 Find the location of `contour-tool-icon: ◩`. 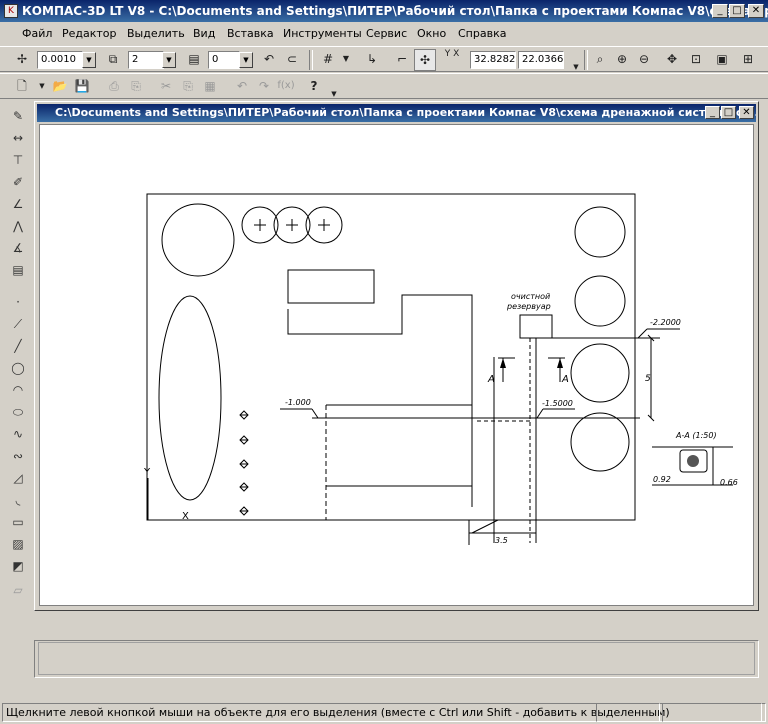

contour-tool-icon: ◩ is located at coordinates (18, 566).